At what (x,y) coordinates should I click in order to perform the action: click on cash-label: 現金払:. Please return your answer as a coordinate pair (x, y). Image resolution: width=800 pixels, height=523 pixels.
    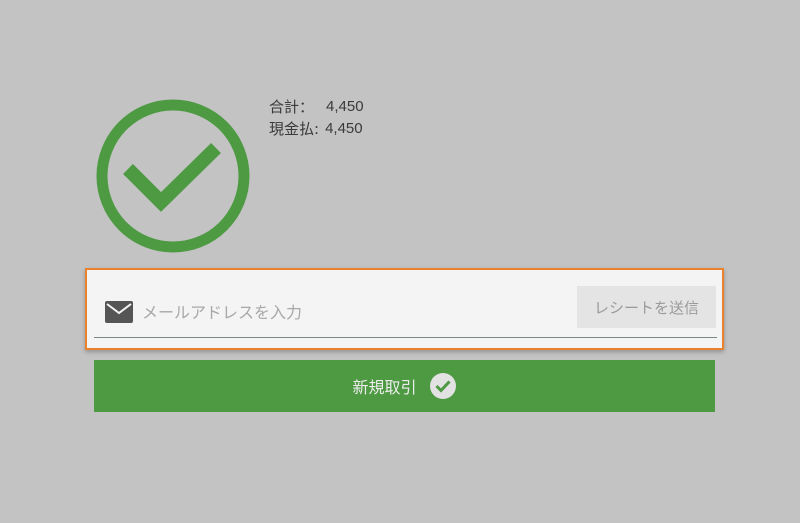
    Looking at the image, I should click on (294, 129).